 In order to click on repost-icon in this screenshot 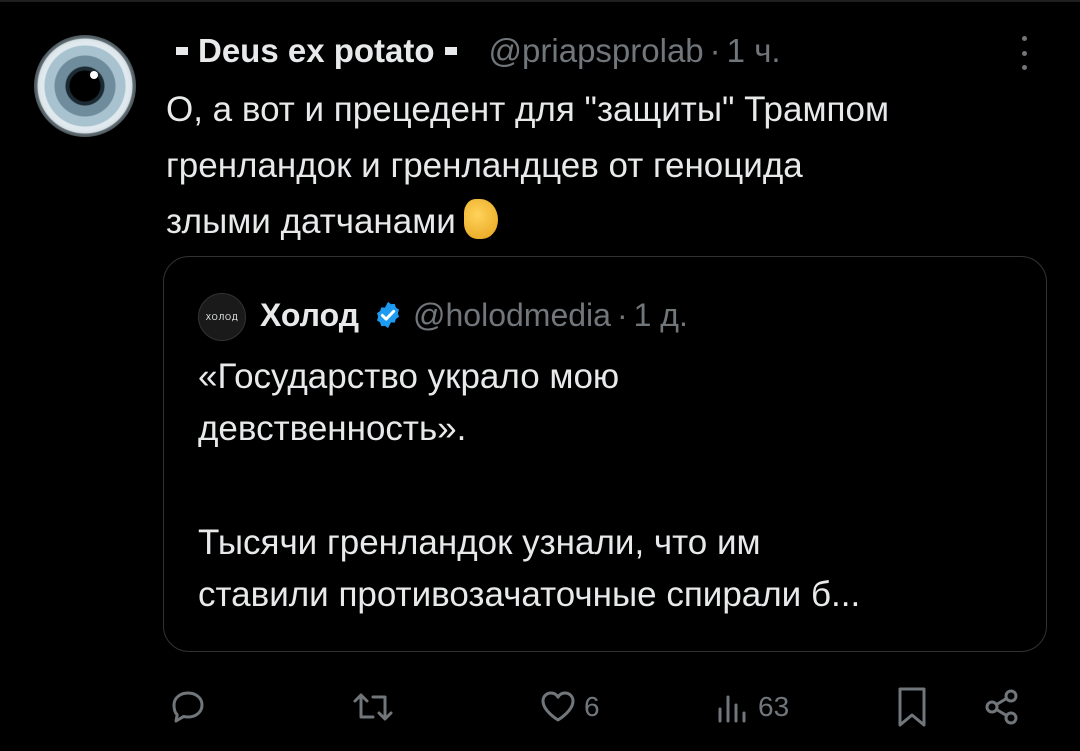, I will do `click(373, 707)`.